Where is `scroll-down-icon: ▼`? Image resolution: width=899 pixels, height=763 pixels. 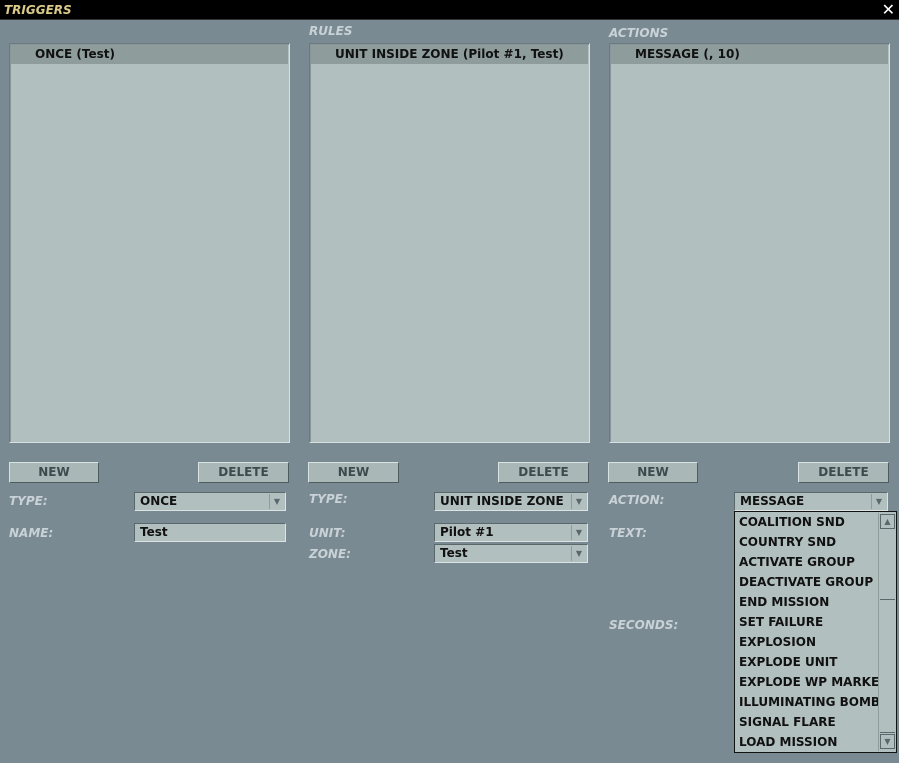
scroll-down-icon: ▼ is located at coordinates (887, 741).